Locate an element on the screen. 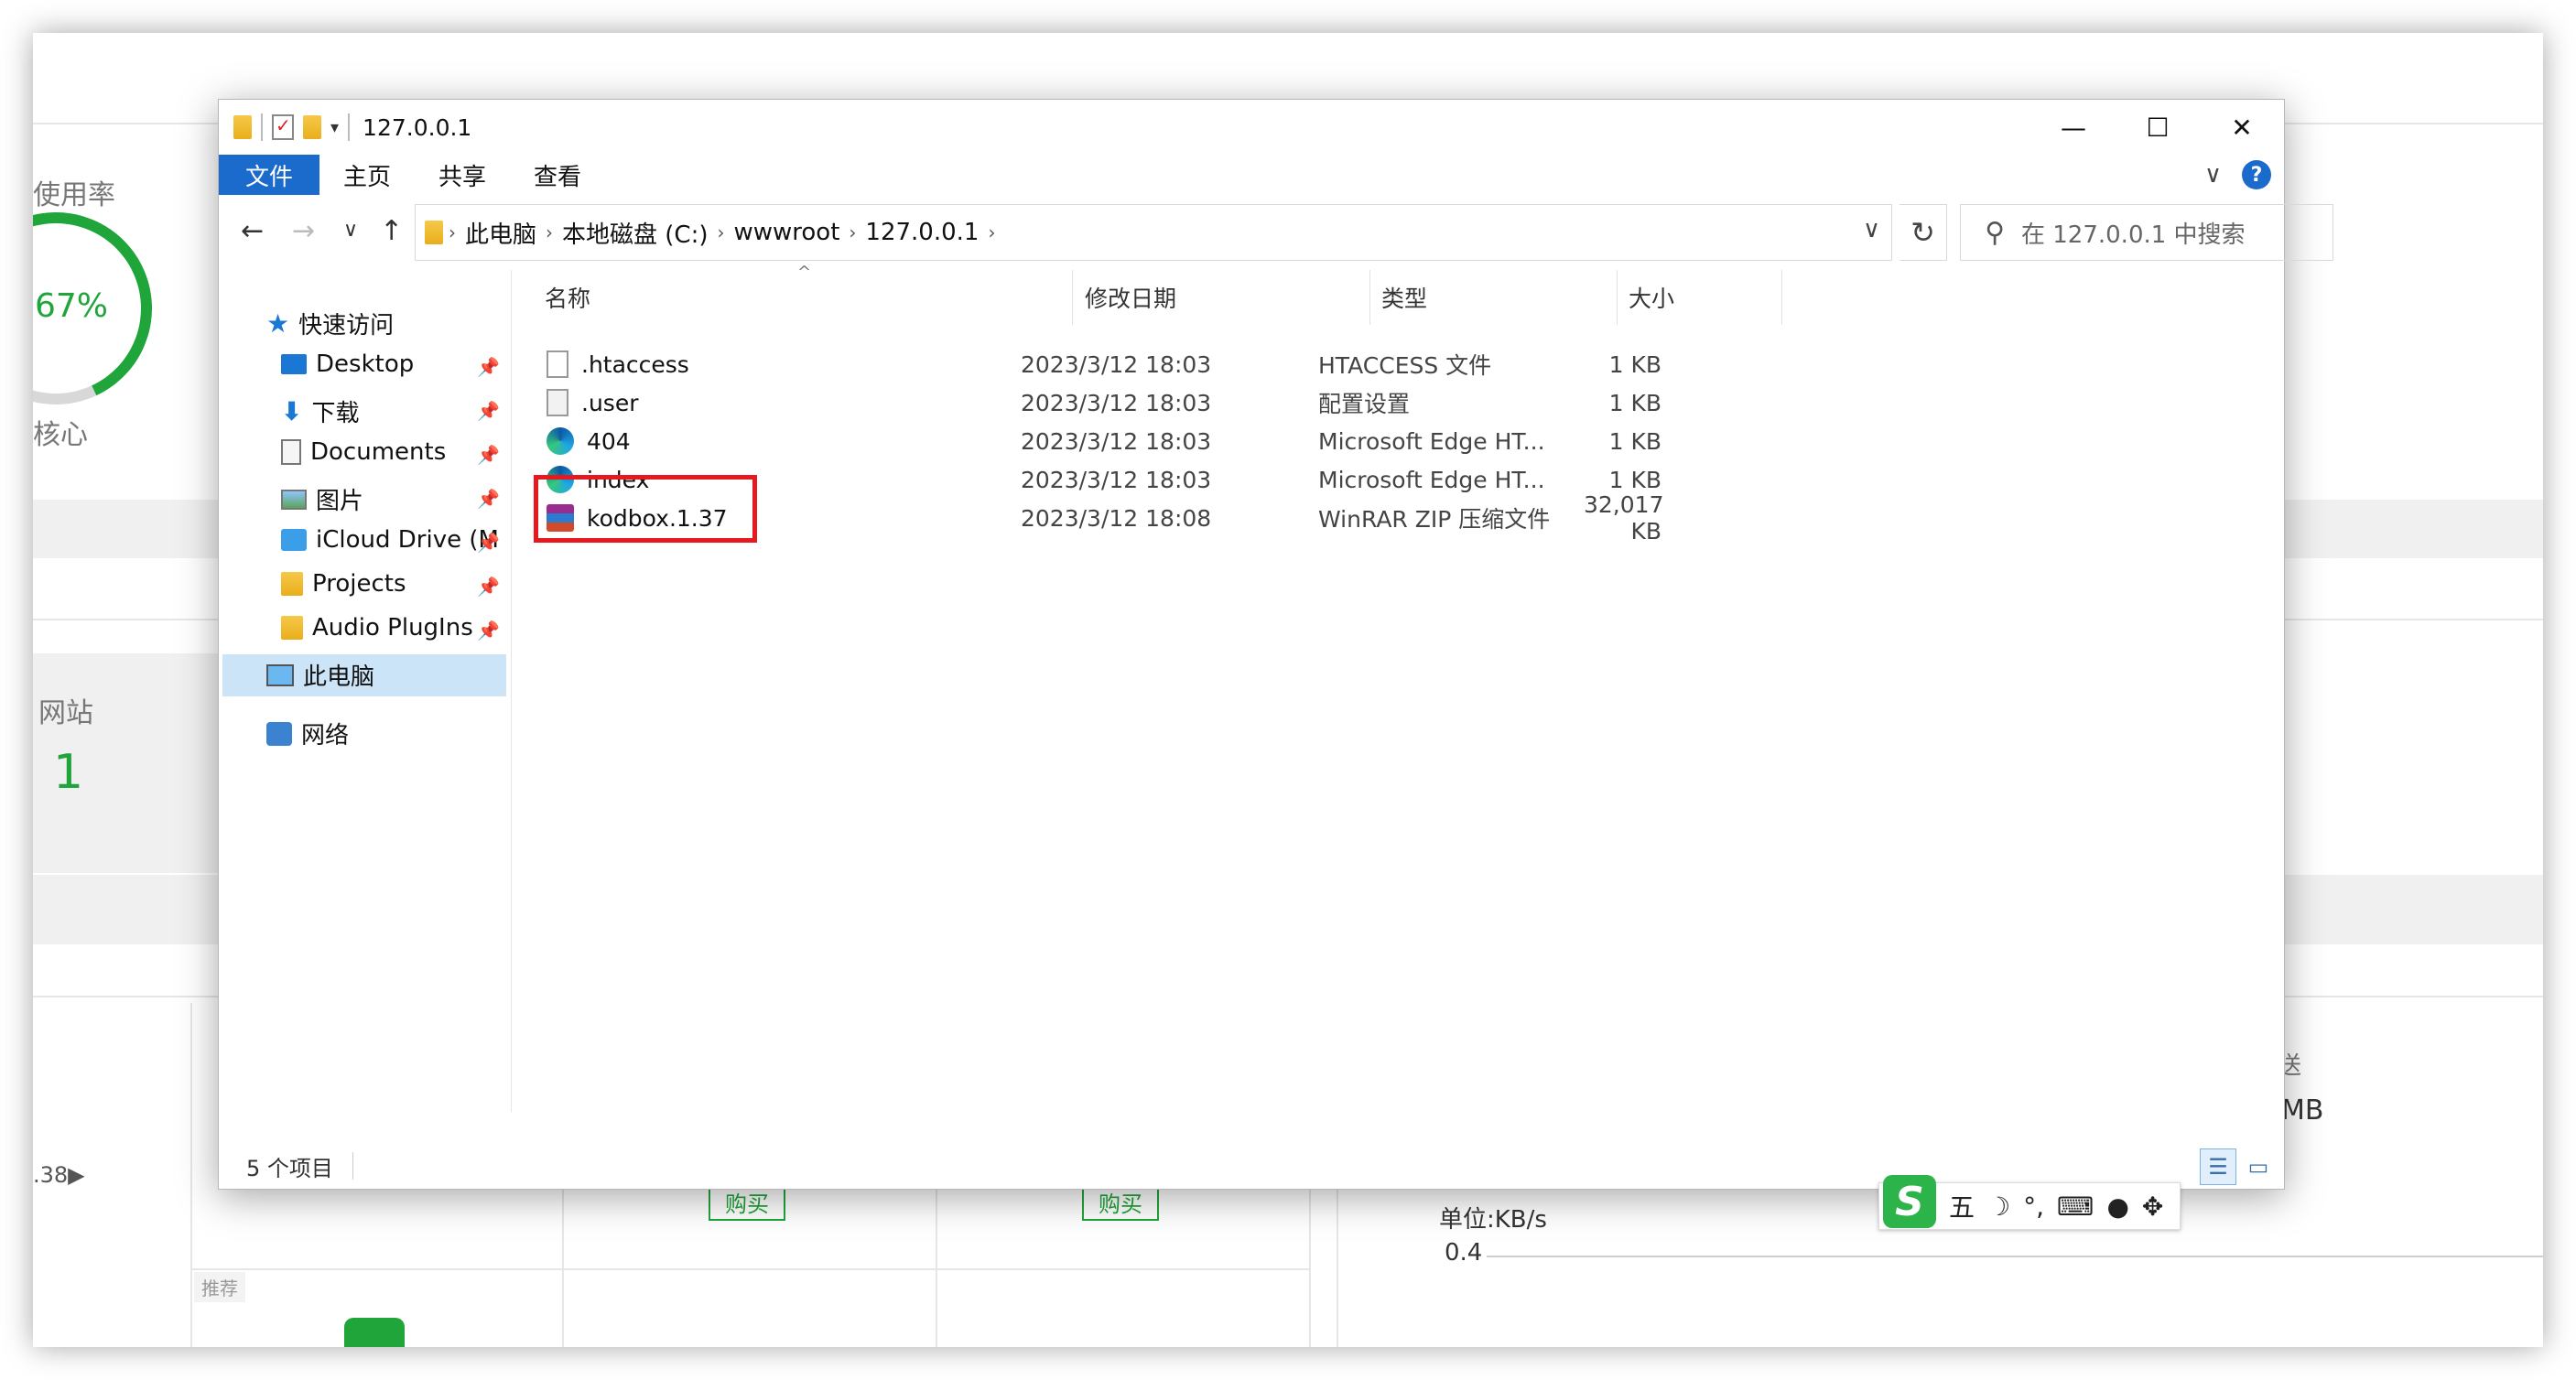 This screenshot has width=2576, height=1380. breadcrumb-local-disk: 本地磁盘 (C:) is located at coordinates (635, 233).